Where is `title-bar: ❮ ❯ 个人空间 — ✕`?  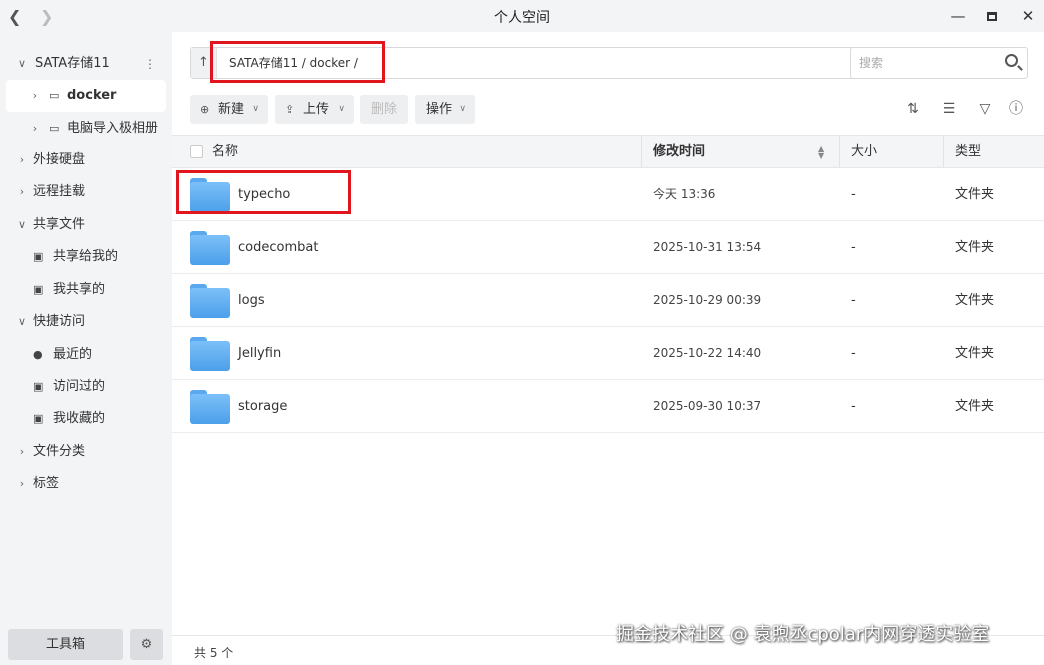 title-bar: ❮ ❯ 个人空间 — ✕ is located at coordinates (522, 16).